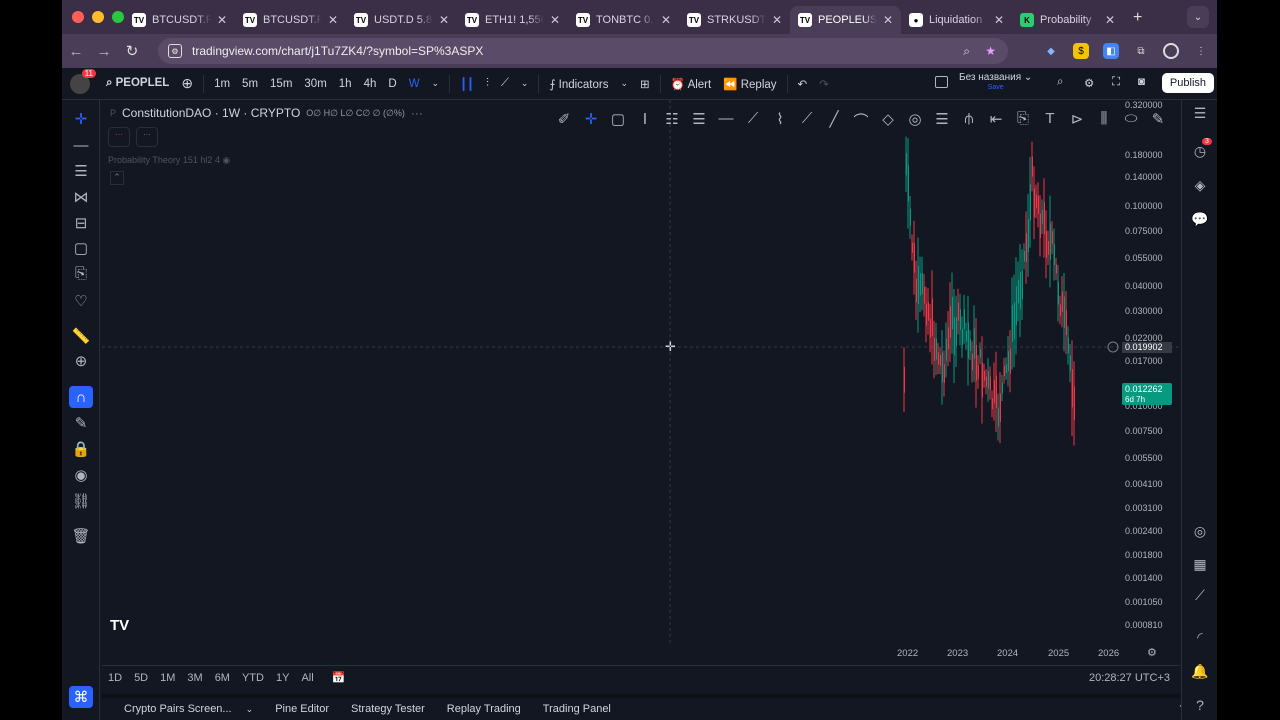 The image size is (1280, 720). Describe the element at coordinates (577, 709) in the screenshot. I see `tab-trading-panel: Trading Panel` at that location.